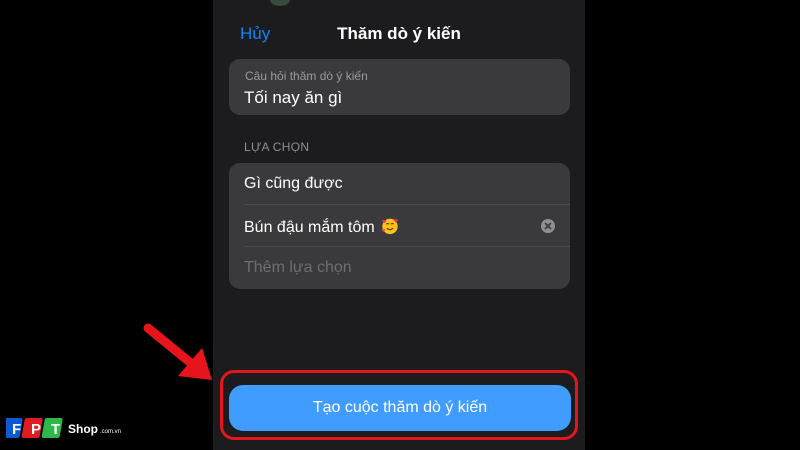 Image resolution: width=800 pixels, height=450 pixels. Describe the element at coordinates (399, 184) in the screenshot. I see `option-row-1: Gì cũng được` at that location.